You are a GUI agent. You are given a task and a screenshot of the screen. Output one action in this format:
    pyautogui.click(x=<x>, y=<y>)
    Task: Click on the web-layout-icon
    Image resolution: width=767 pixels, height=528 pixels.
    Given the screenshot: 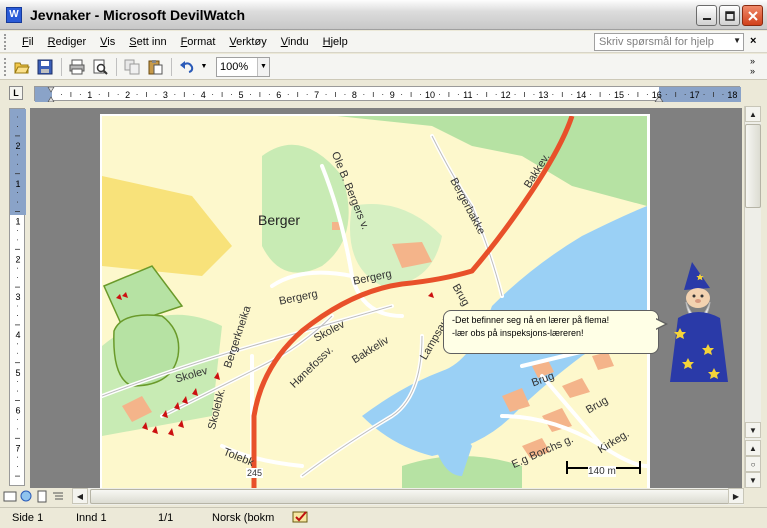 What is the action you would take?
    pyautogui.click(x=26, y=496)
    